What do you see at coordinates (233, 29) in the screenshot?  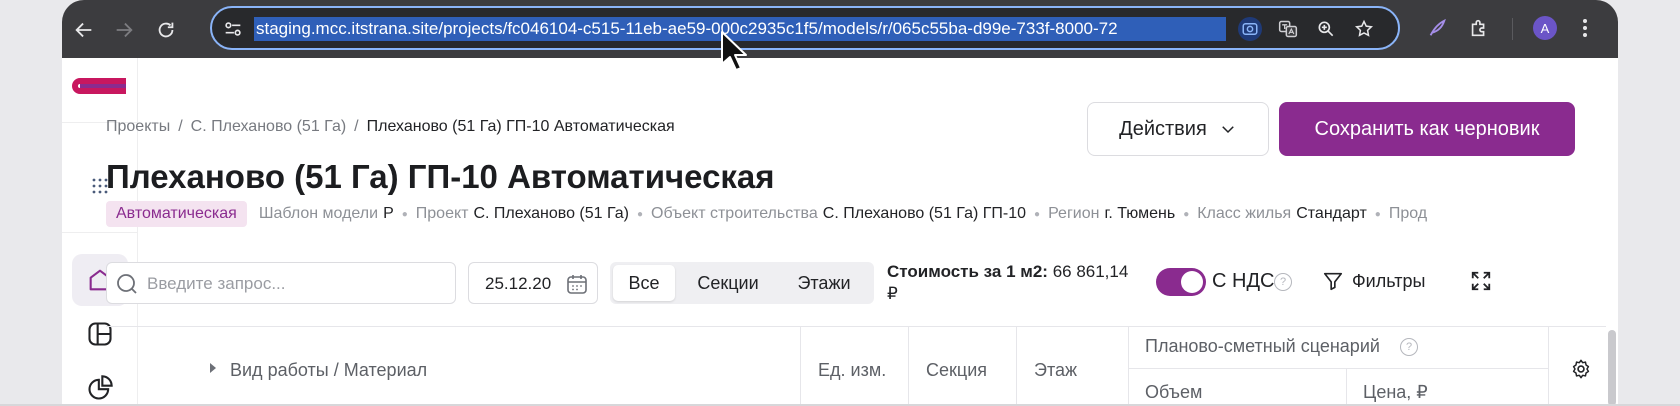 I see `site-settings-icon` at bounding box center [233, 29].